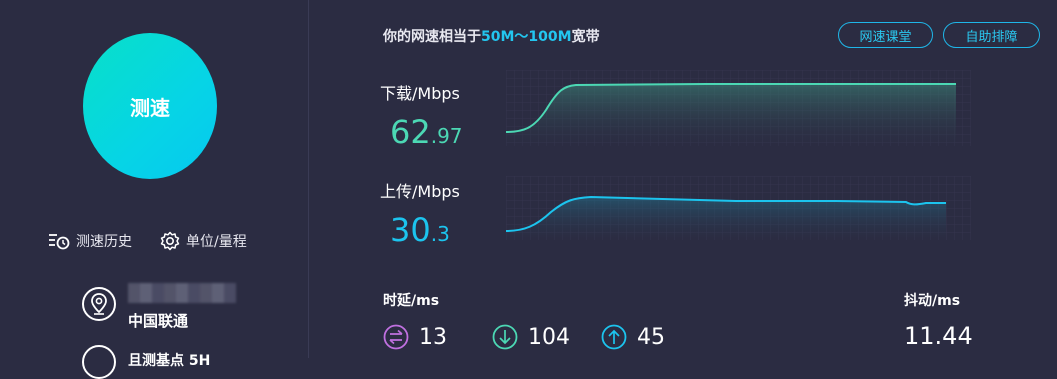 The image size is (1057, 379). I want to click on jitter-value: 11.44, so click(938, 336).